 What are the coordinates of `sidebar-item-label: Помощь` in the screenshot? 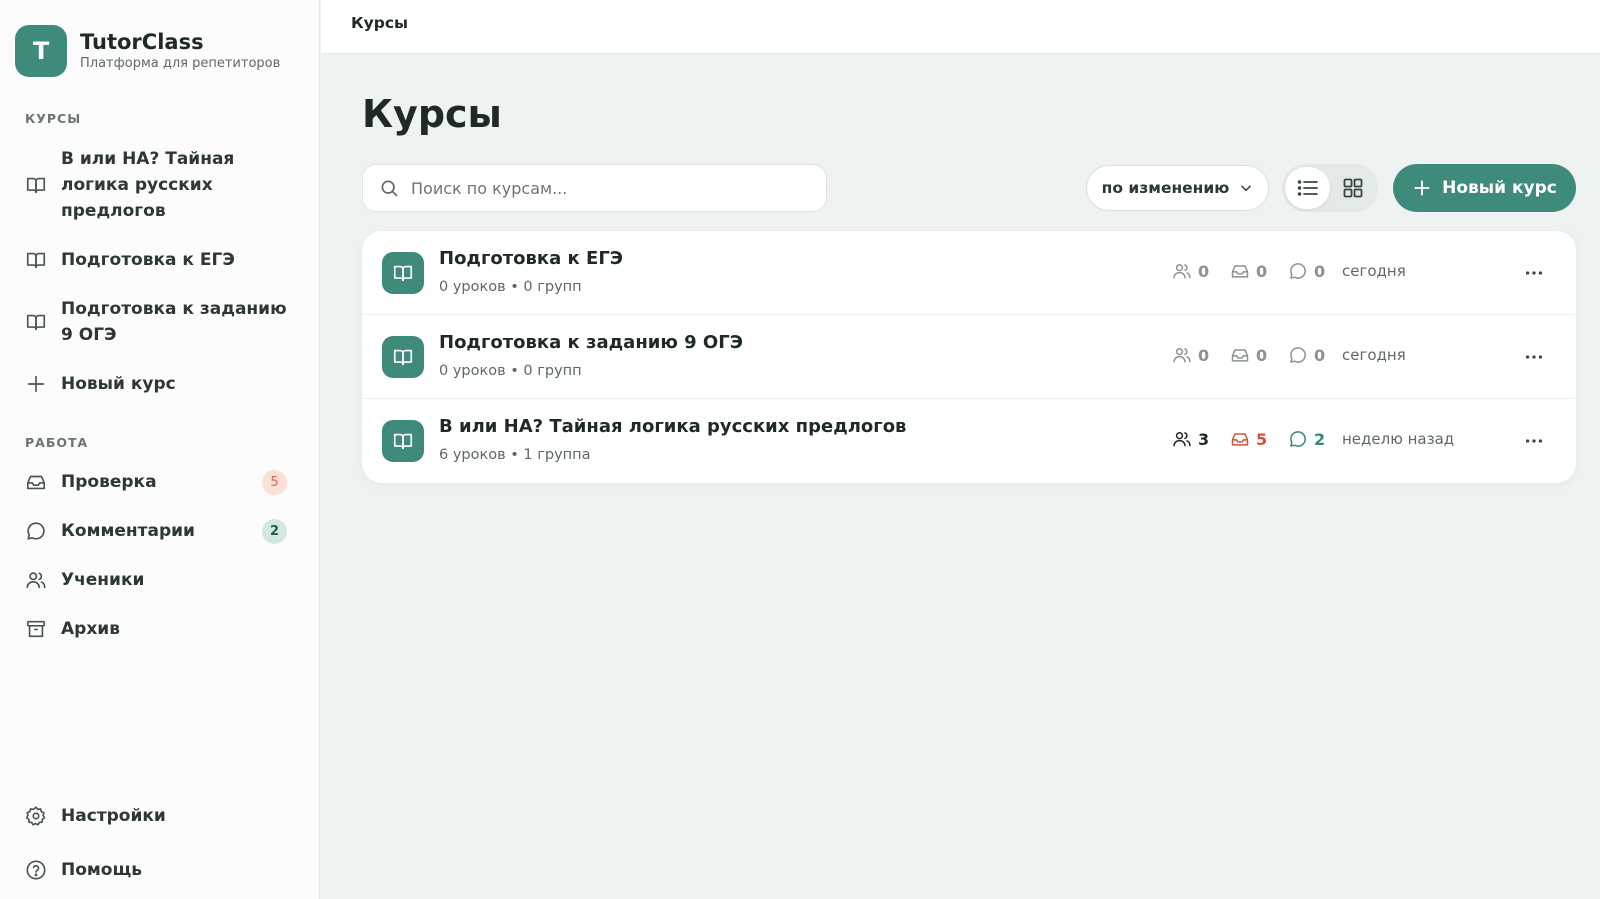 It's located at (102, 870).